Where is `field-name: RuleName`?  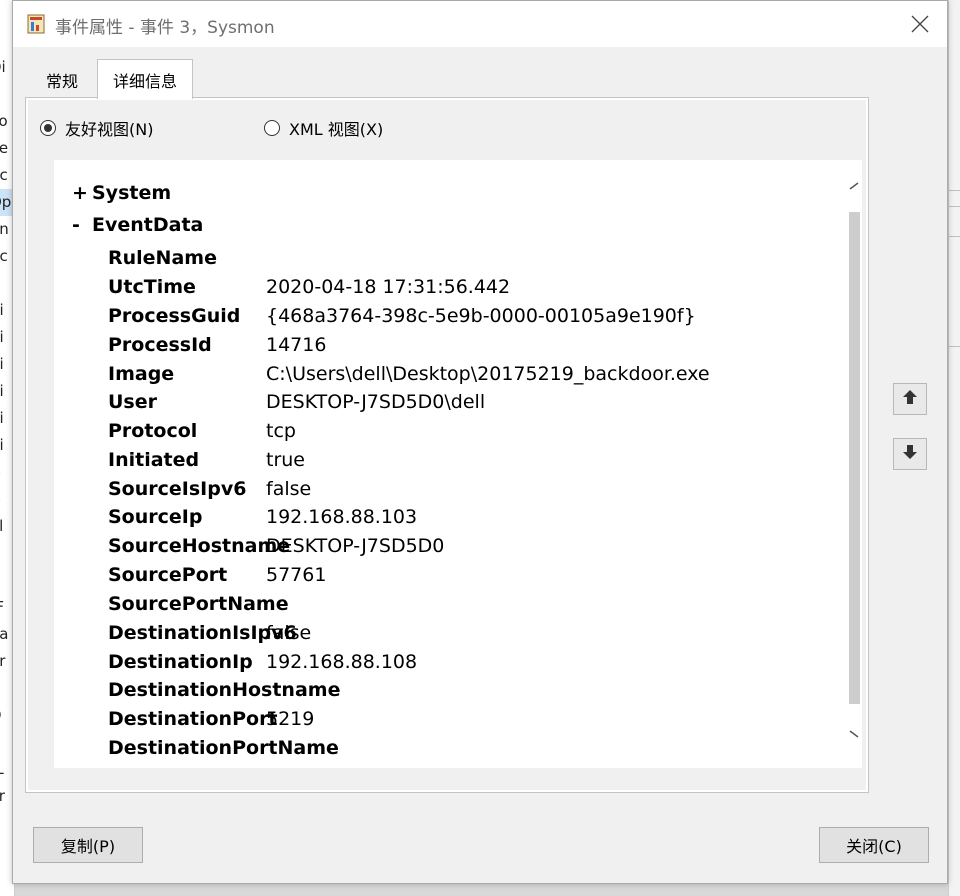
field-name: RuleName is located at coordinates (162, 258).